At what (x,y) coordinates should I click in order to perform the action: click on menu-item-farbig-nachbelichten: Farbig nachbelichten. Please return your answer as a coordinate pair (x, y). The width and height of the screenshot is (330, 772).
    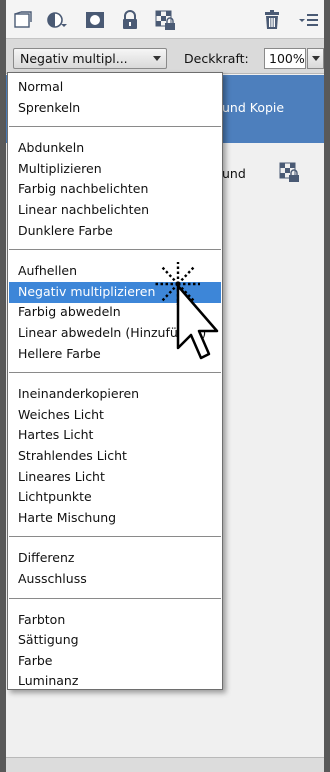
    Looking at the image, I should click on (115, 189).